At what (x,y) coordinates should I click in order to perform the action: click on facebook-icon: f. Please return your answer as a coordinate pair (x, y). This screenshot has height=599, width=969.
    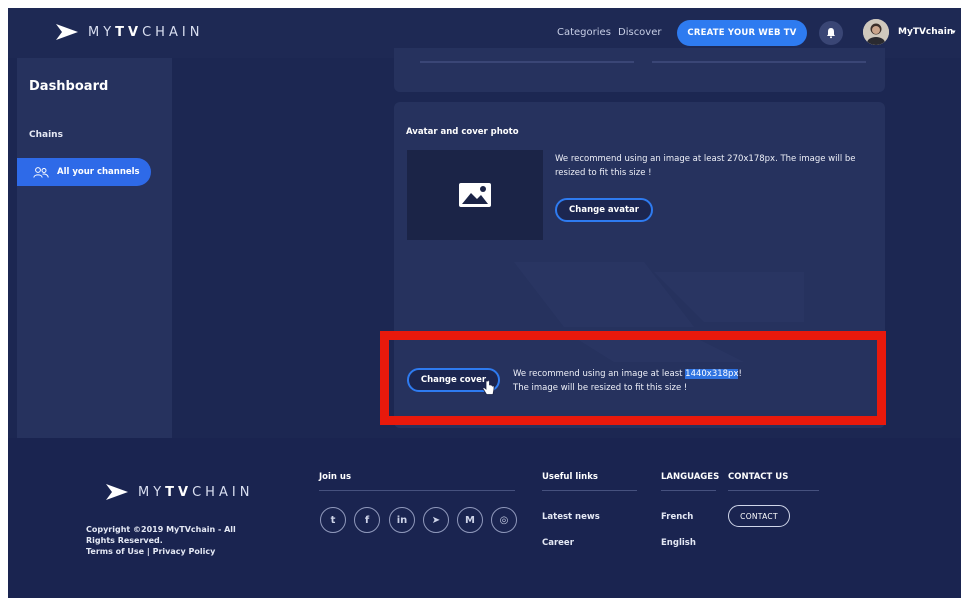
    Looking at the image, I should click on (367, 520).